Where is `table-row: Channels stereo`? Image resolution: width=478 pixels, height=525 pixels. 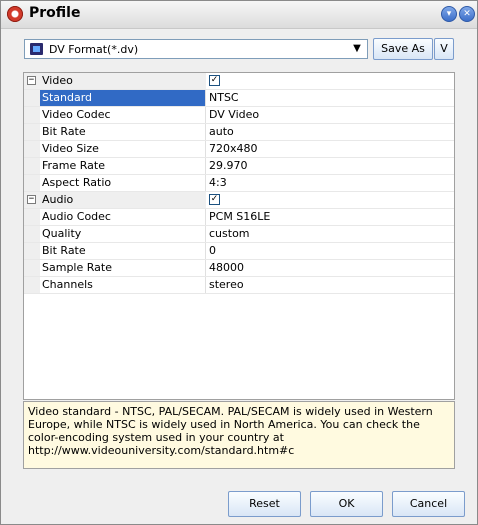
table-row: Channels stereo is located at coordinates (239, 285).